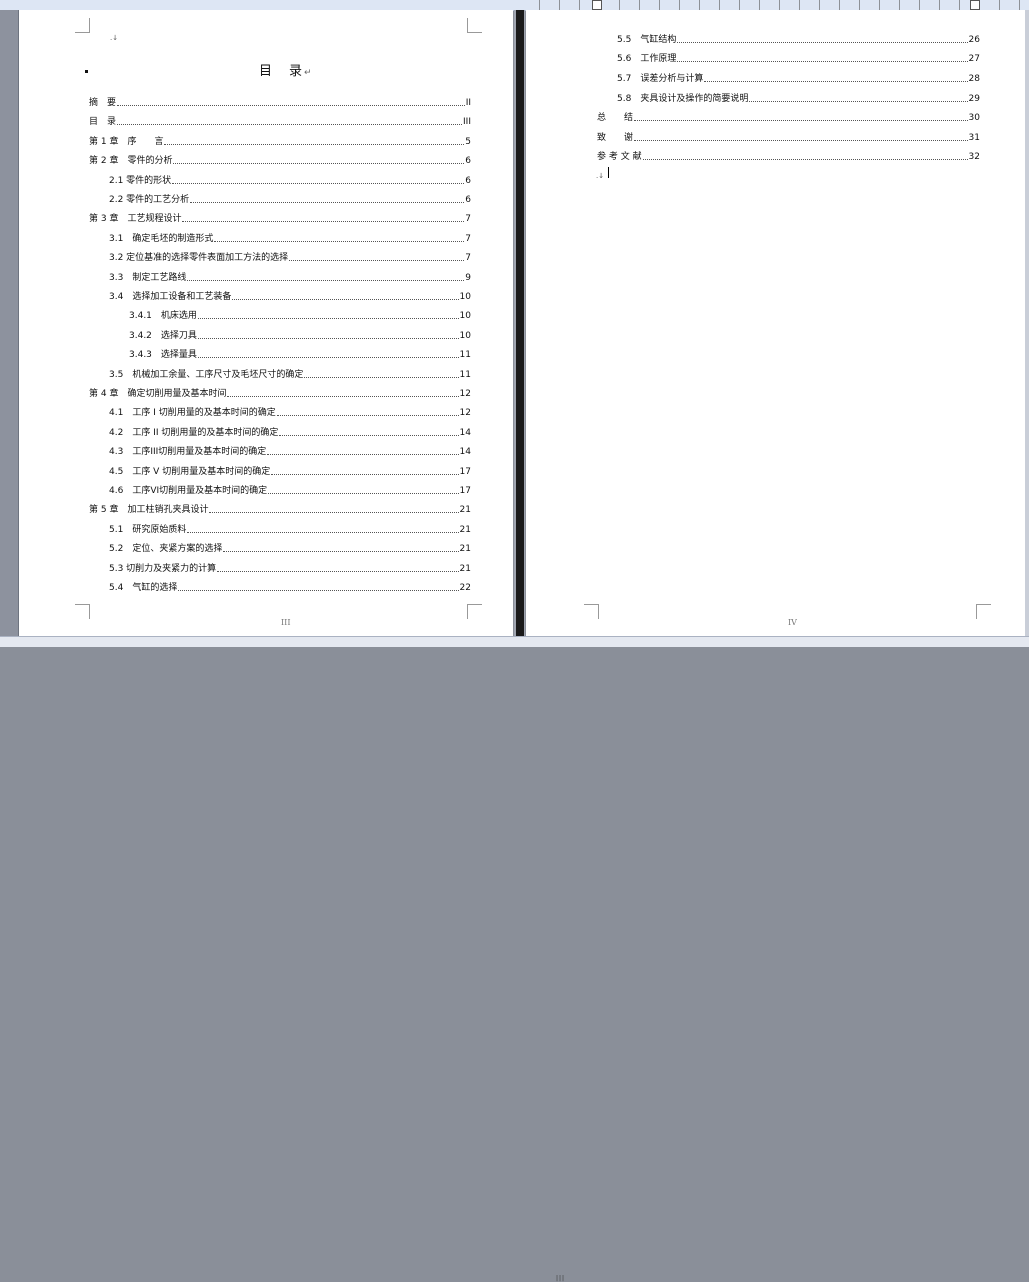 This screenshot has height=1282, width=1029. What do you see at coordinates (290, 413) in the screenshot?
I see `toc-entry: 4.1 工序 I 切削用量的及基本时间的确定 12` at bounding box center [290, 413].